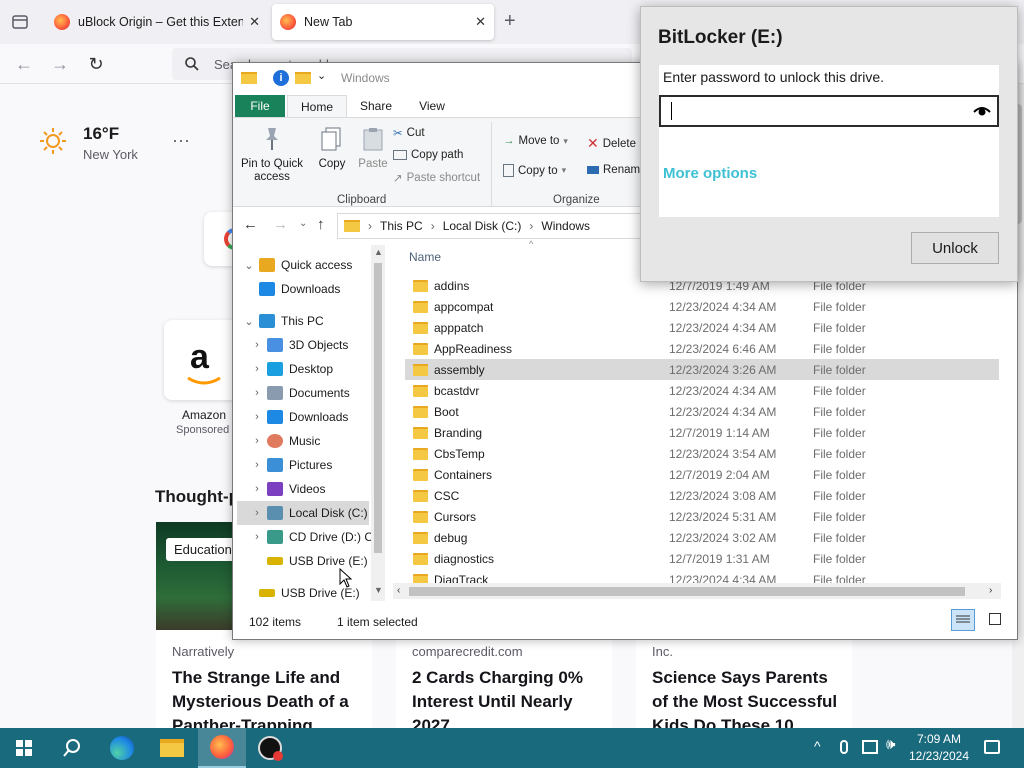 The image size is (1024, 768). I want to click on taskbar-search-button, so click(72, 748).